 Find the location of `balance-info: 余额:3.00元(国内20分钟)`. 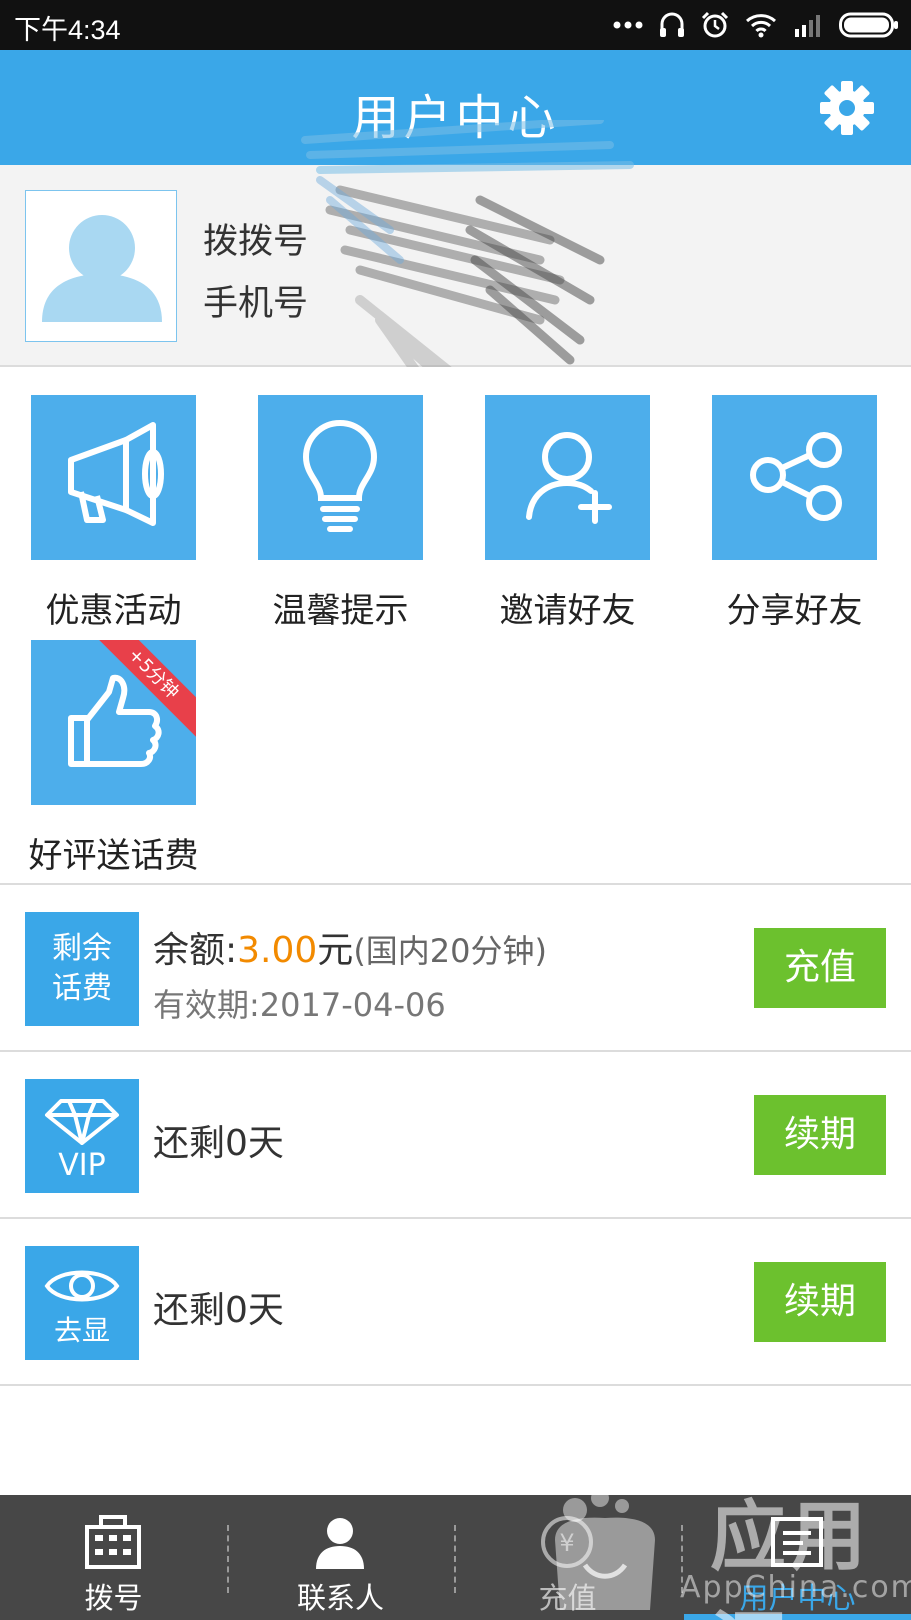

balance-info: 余额:3.00元(国内20分钟) is located at coordinates (350, 947).